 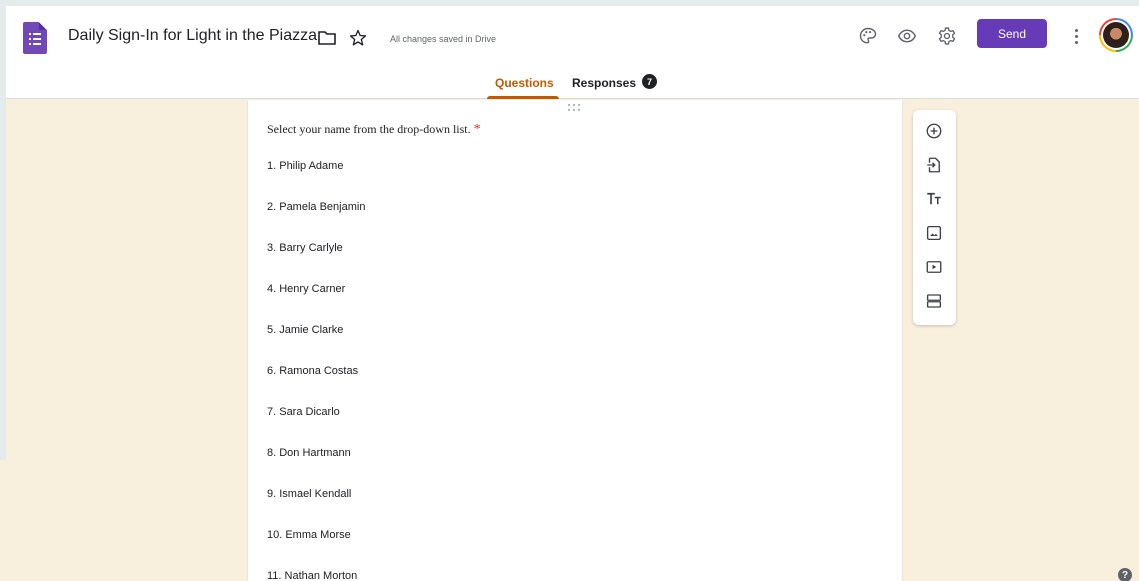 I want to click on forms-logo-icon, so click(x=35, y=38).